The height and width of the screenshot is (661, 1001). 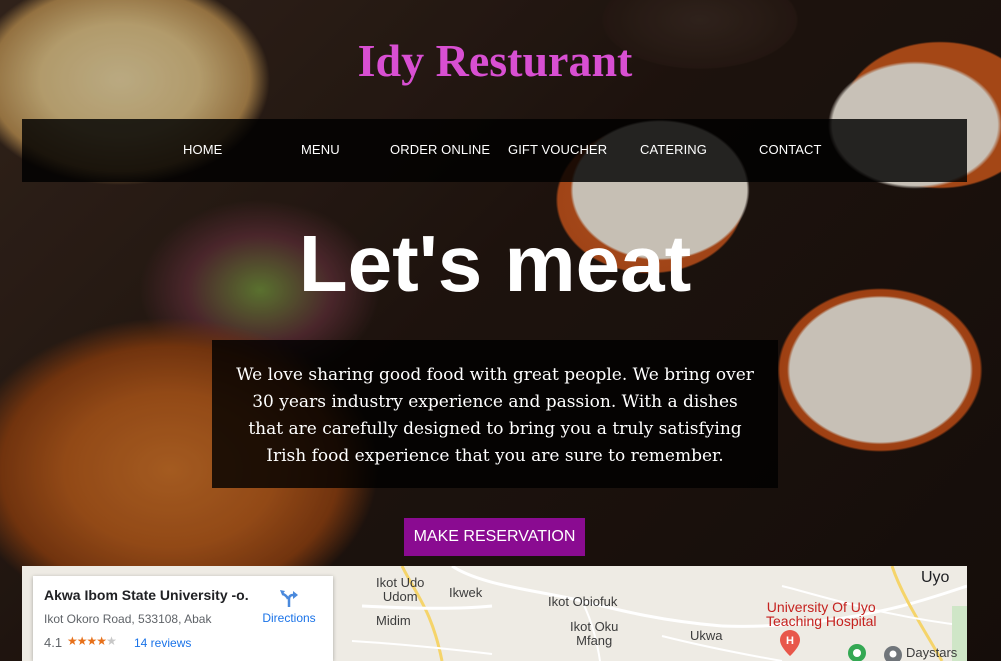 What do you see at coordinates (935, 577) in the screenshot?
I see `map-label-uyo: Uyo` at bounding box center [935, 577].